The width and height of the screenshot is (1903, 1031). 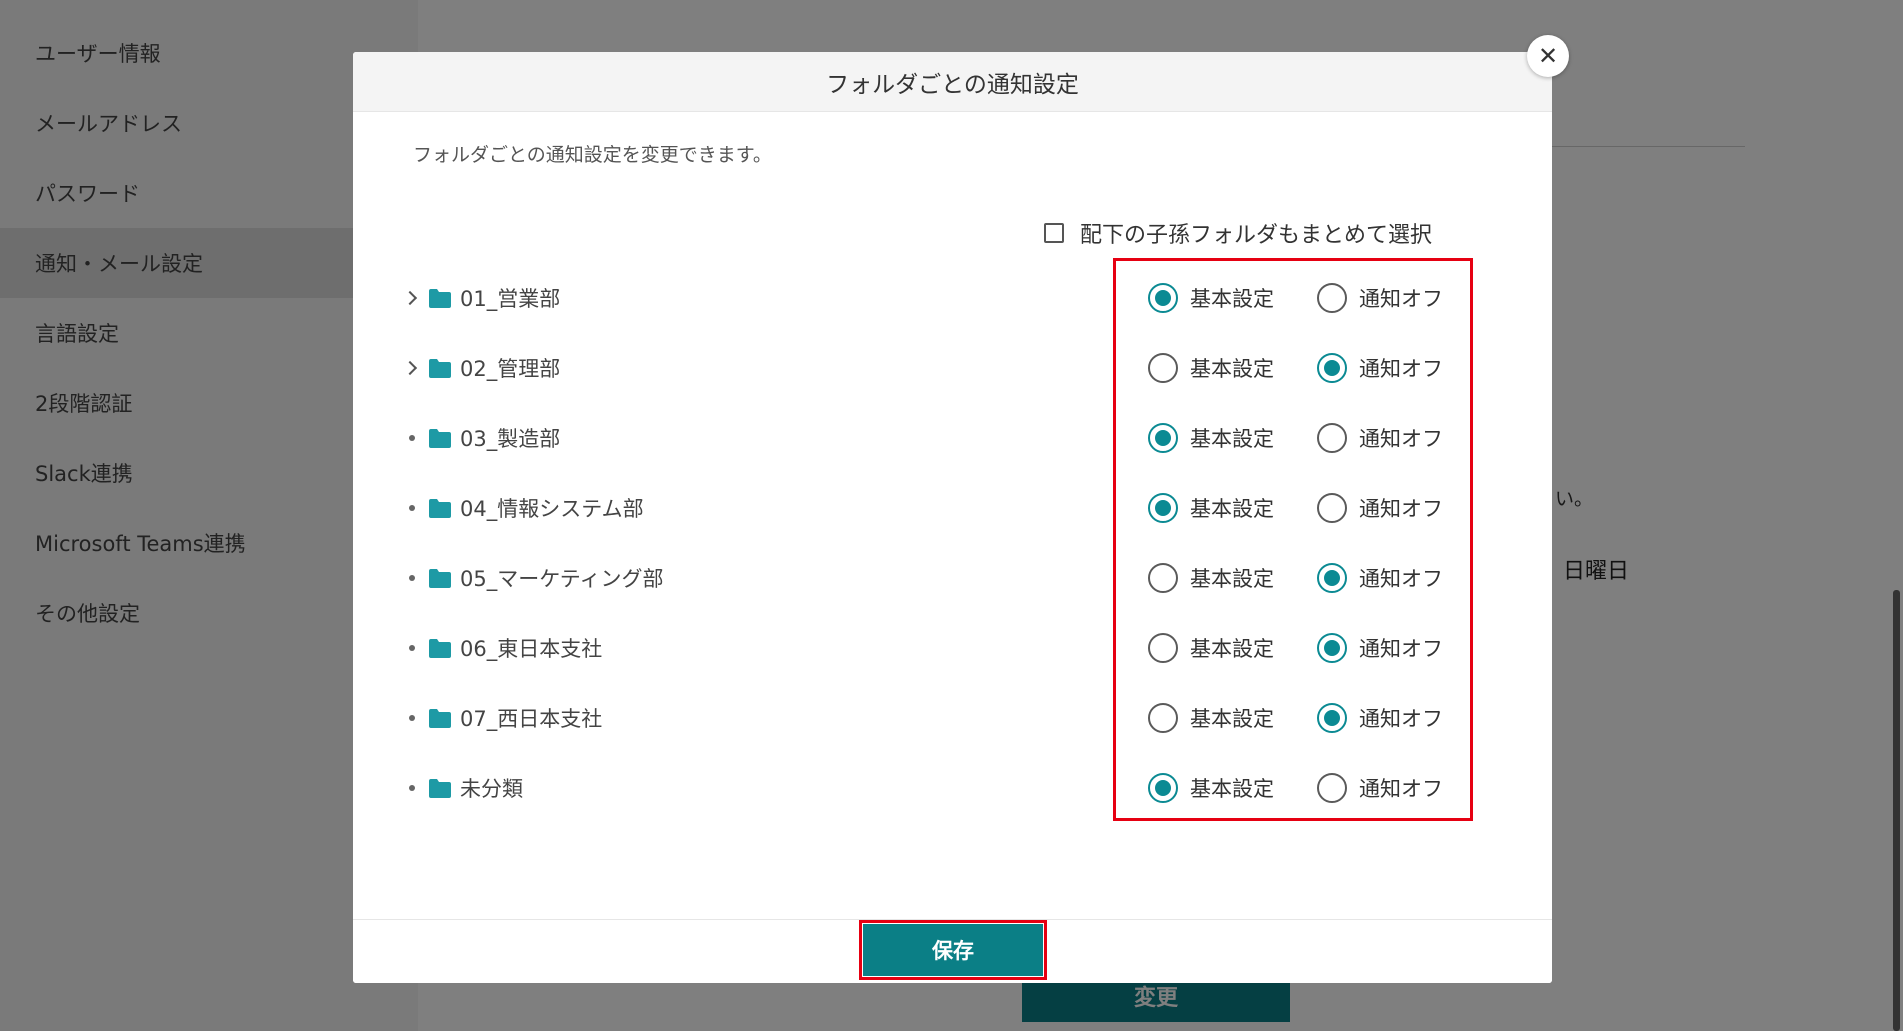 What do you see at coordinates (952, 788) in the screenshot?
I see `folder-row: 未分類 基本設定 通知オフ` at bounding box center [952, 788].